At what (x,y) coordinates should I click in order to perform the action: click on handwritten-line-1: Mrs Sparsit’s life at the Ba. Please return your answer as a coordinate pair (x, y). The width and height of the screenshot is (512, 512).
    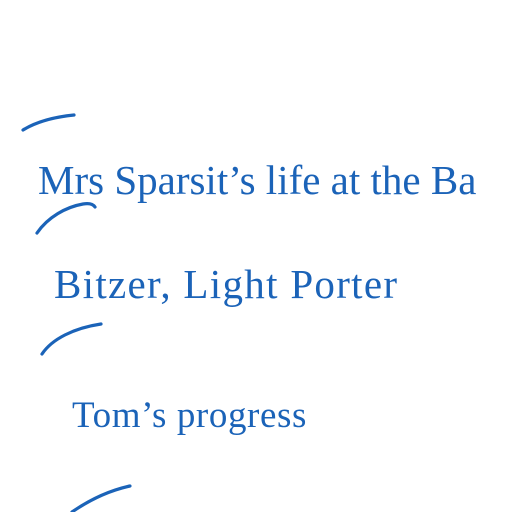
    Looking at the image, I should click on (257, 180).